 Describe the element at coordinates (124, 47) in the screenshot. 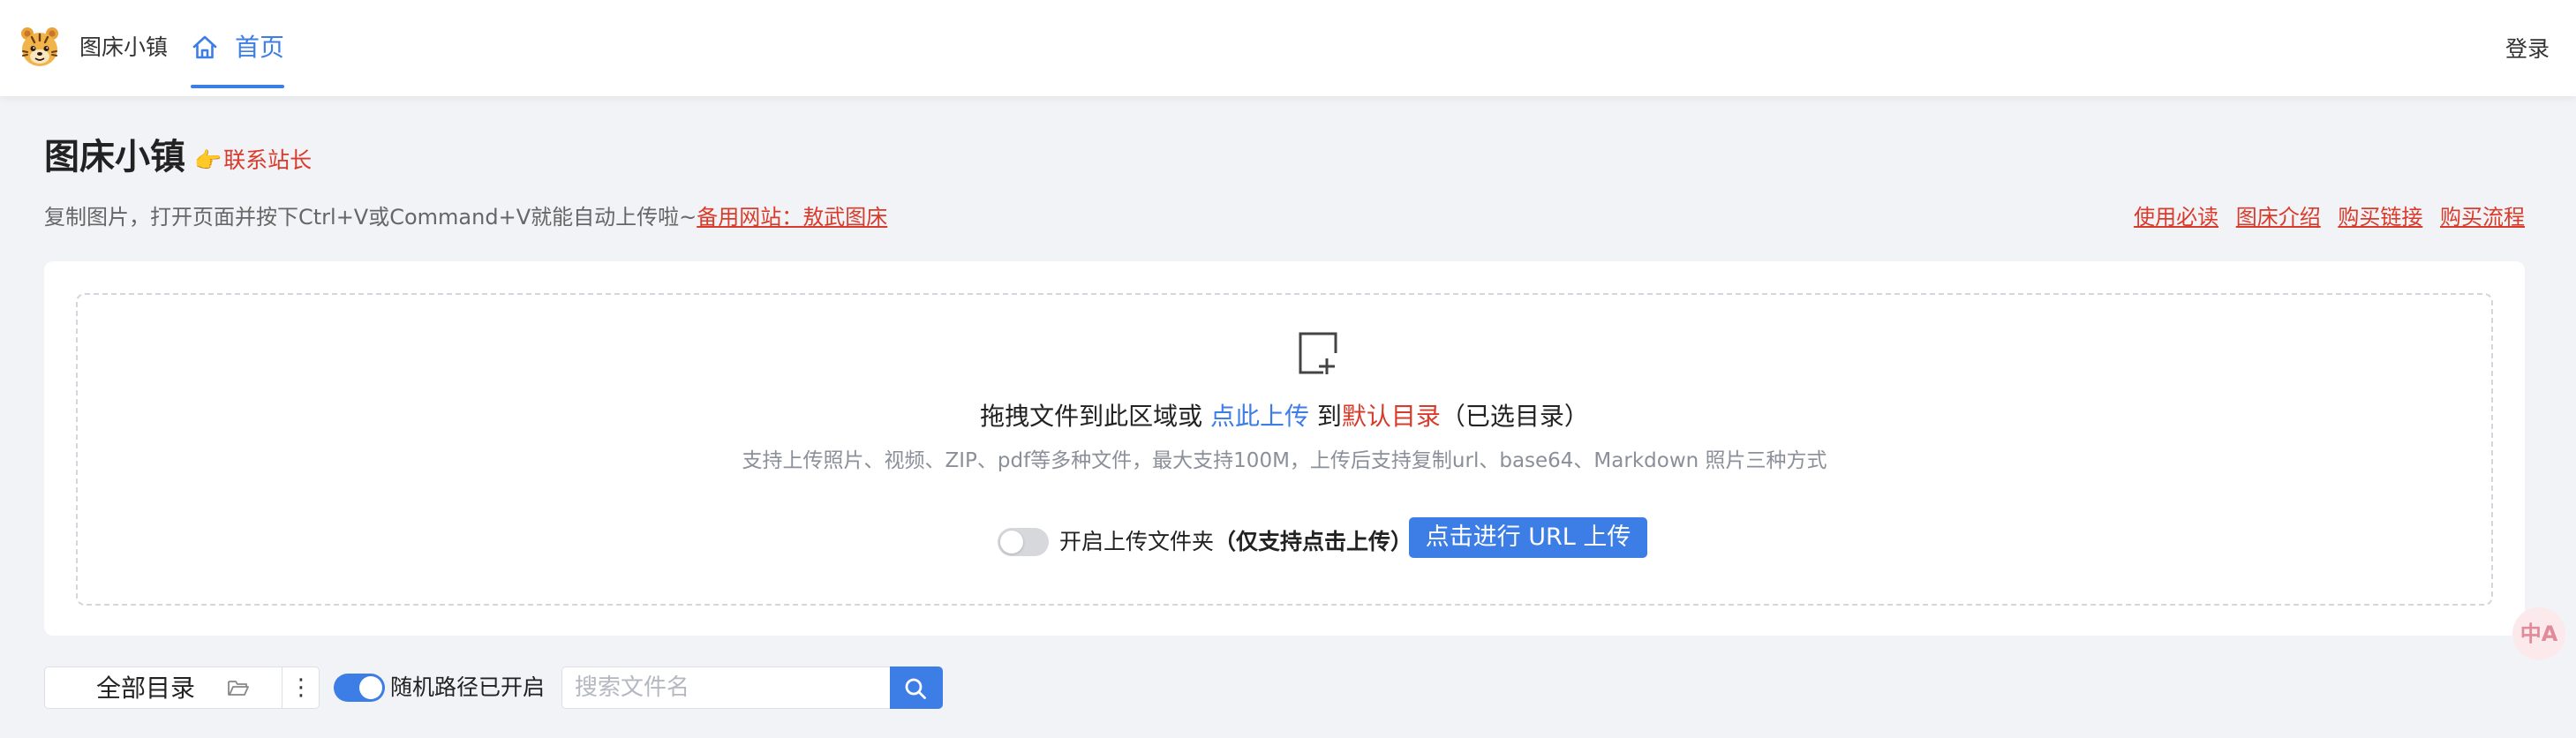

I see `brand-name: 图床小镇` at that location.